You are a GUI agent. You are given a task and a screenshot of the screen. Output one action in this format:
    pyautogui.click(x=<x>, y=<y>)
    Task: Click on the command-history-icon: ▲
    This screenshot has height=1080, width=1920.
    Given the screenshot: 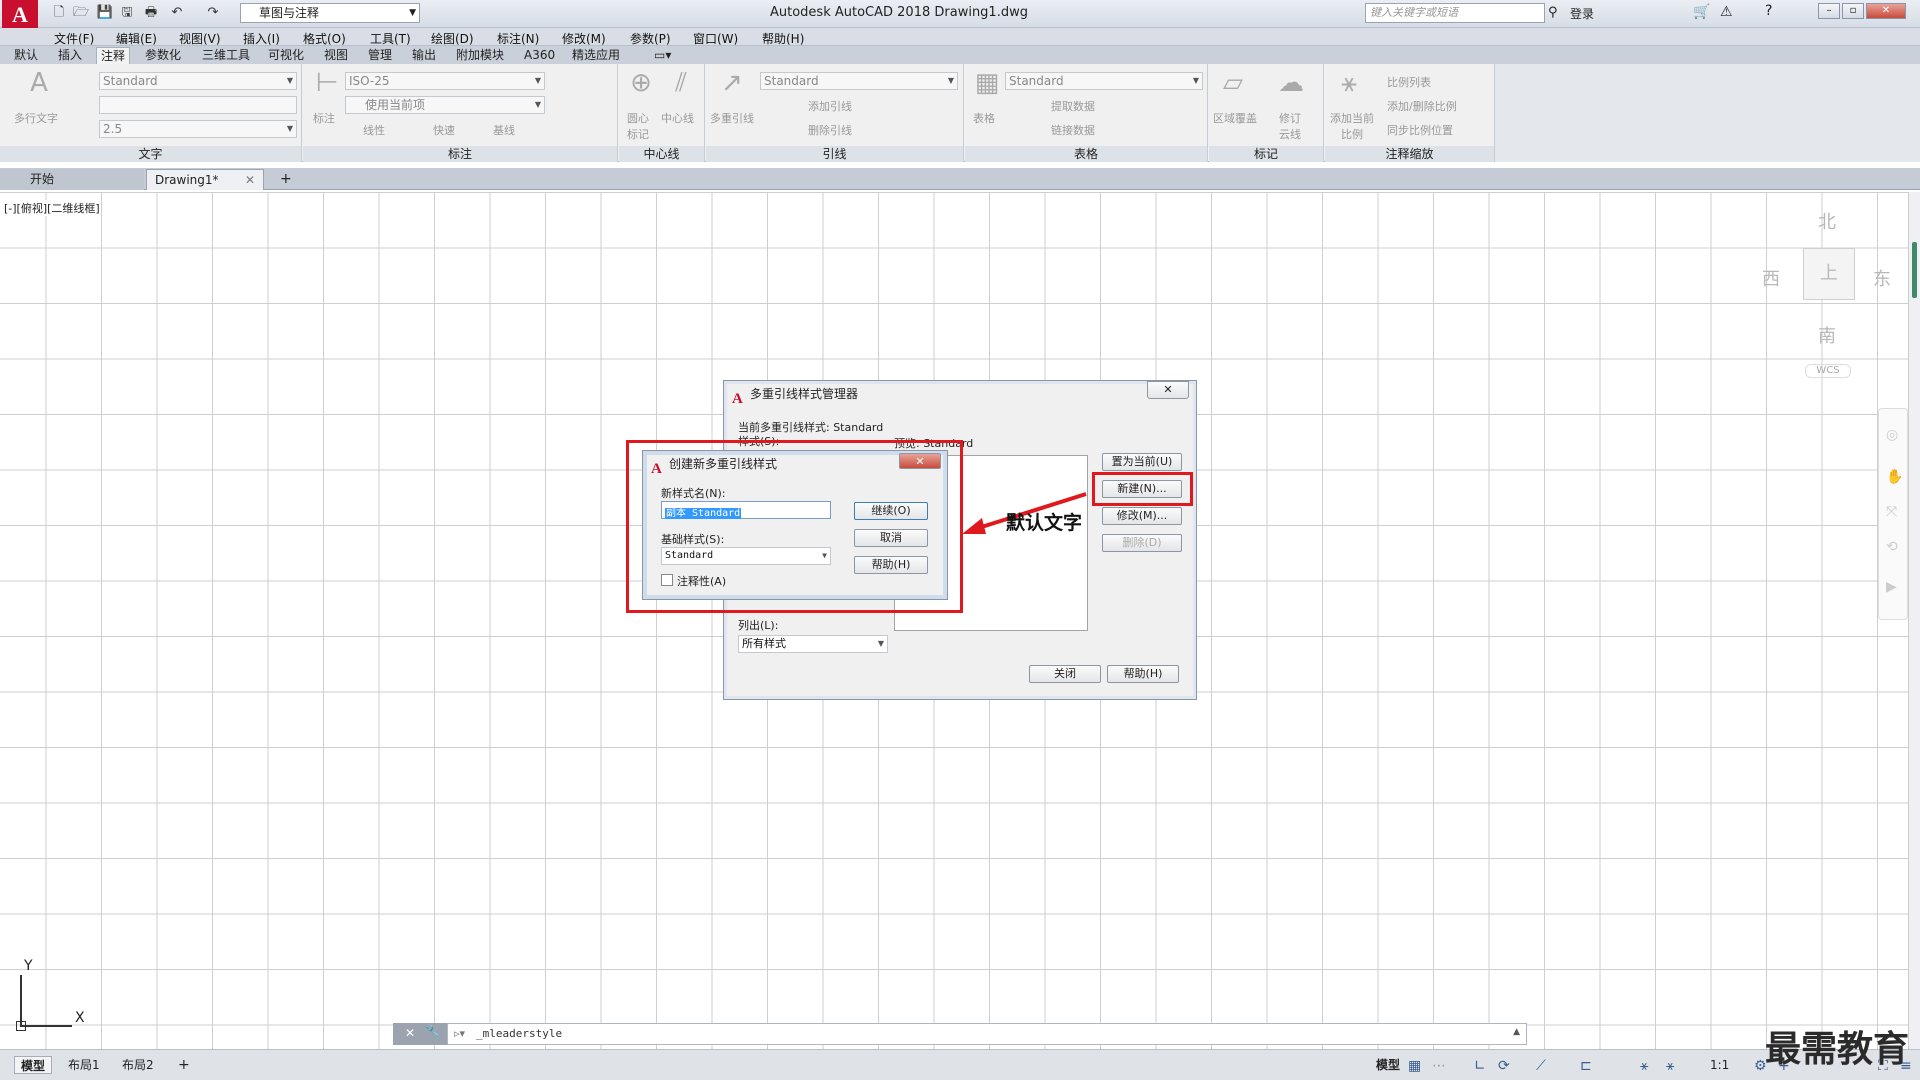 What is the action you would take?
    pyautogui.click(x=1516, y=1032)
    